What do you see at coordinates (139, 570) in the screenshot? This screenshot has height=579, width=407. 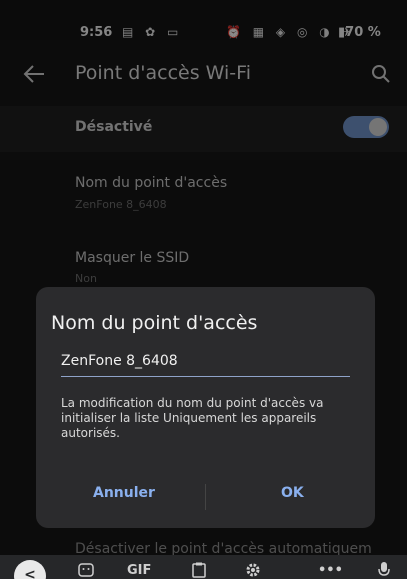 I see `gif-button: GIF` at bounding box center [139, 570].